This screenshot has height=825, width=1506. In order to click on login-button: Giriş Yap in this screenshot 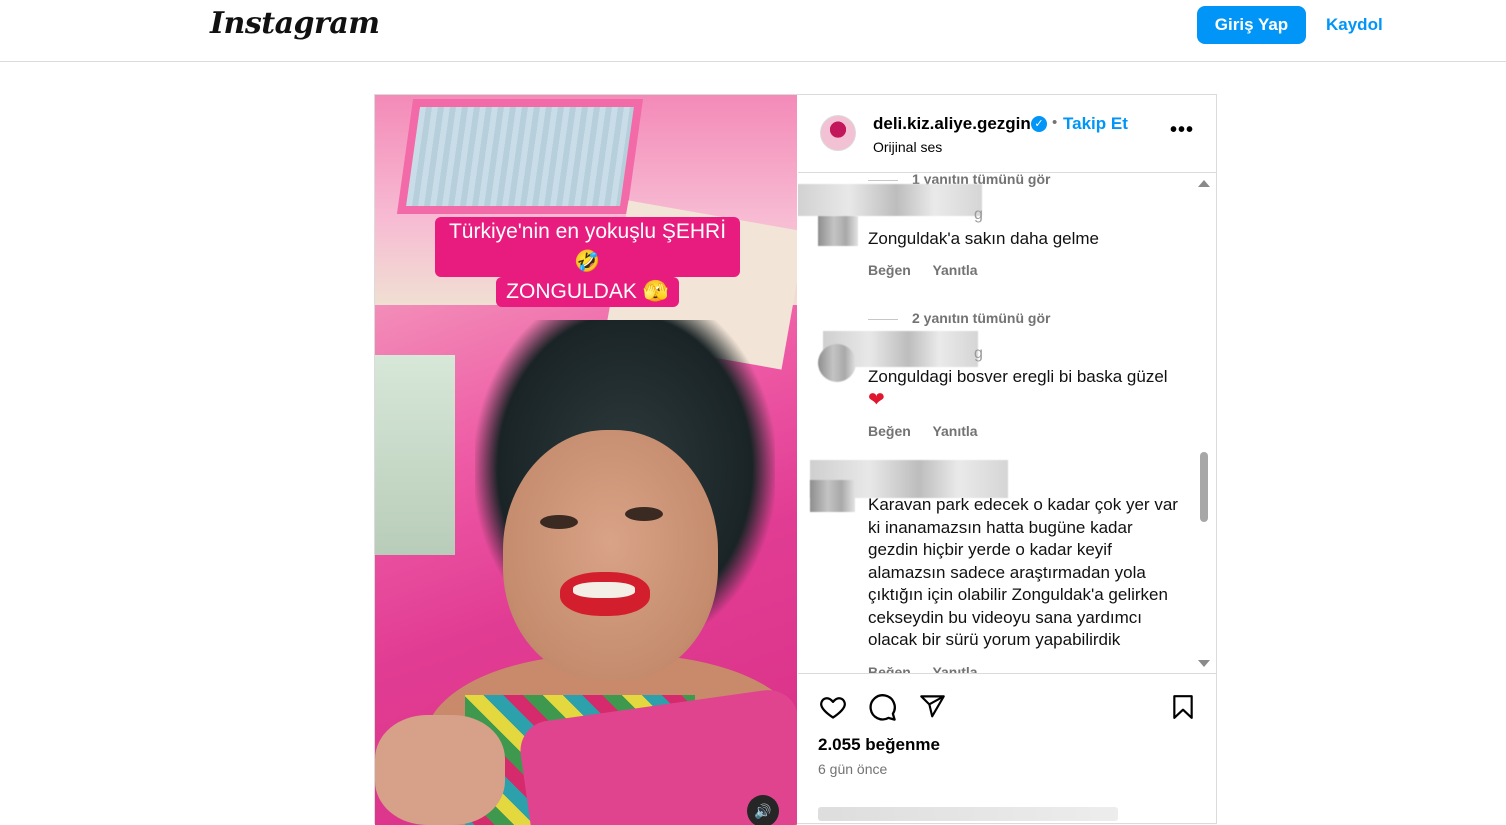, I will do `click(1251, 25)`.